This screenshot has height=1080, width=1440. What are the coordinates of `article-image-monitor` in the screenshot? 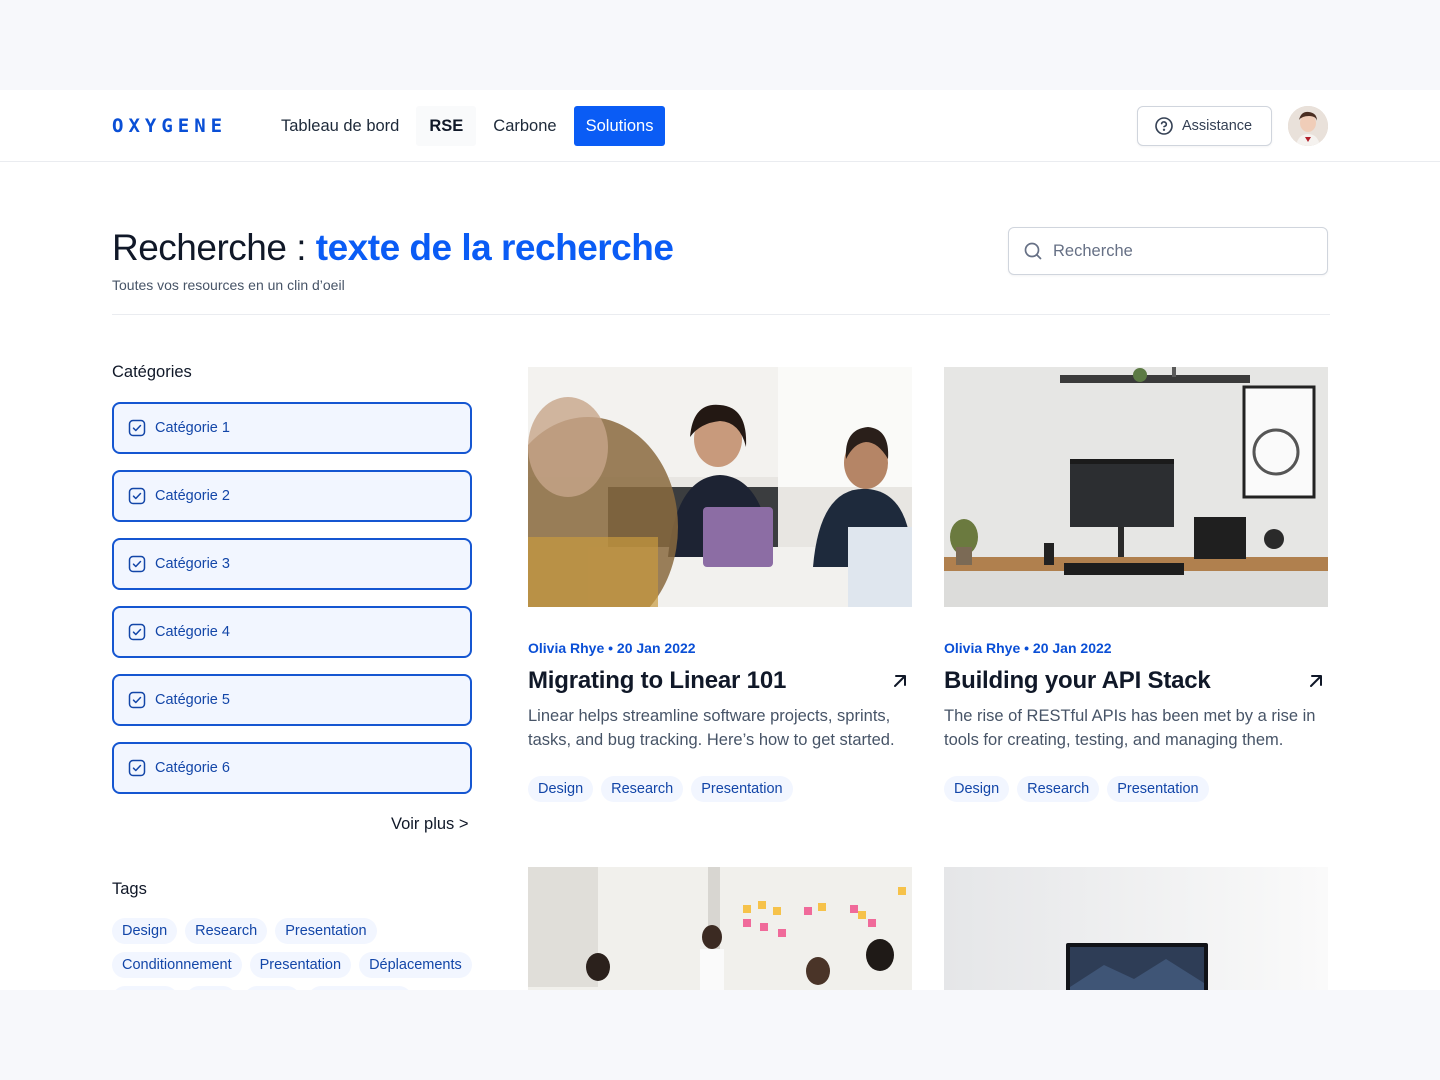 It's located at (1136, 928).